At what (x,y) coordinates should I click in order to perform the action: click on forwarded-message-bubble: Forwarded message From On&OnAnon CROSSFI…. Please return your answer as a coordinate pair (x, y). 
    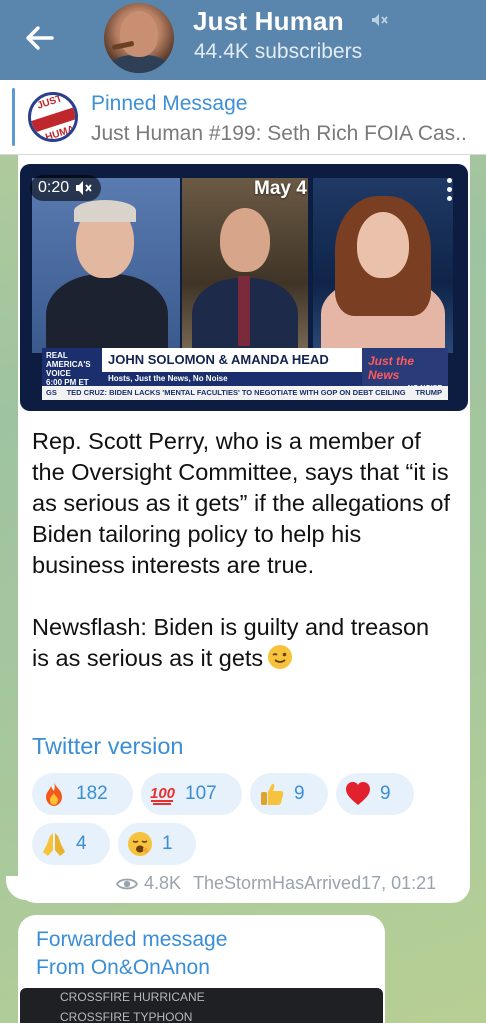
    Looking at the image, I should click on (201, 969).